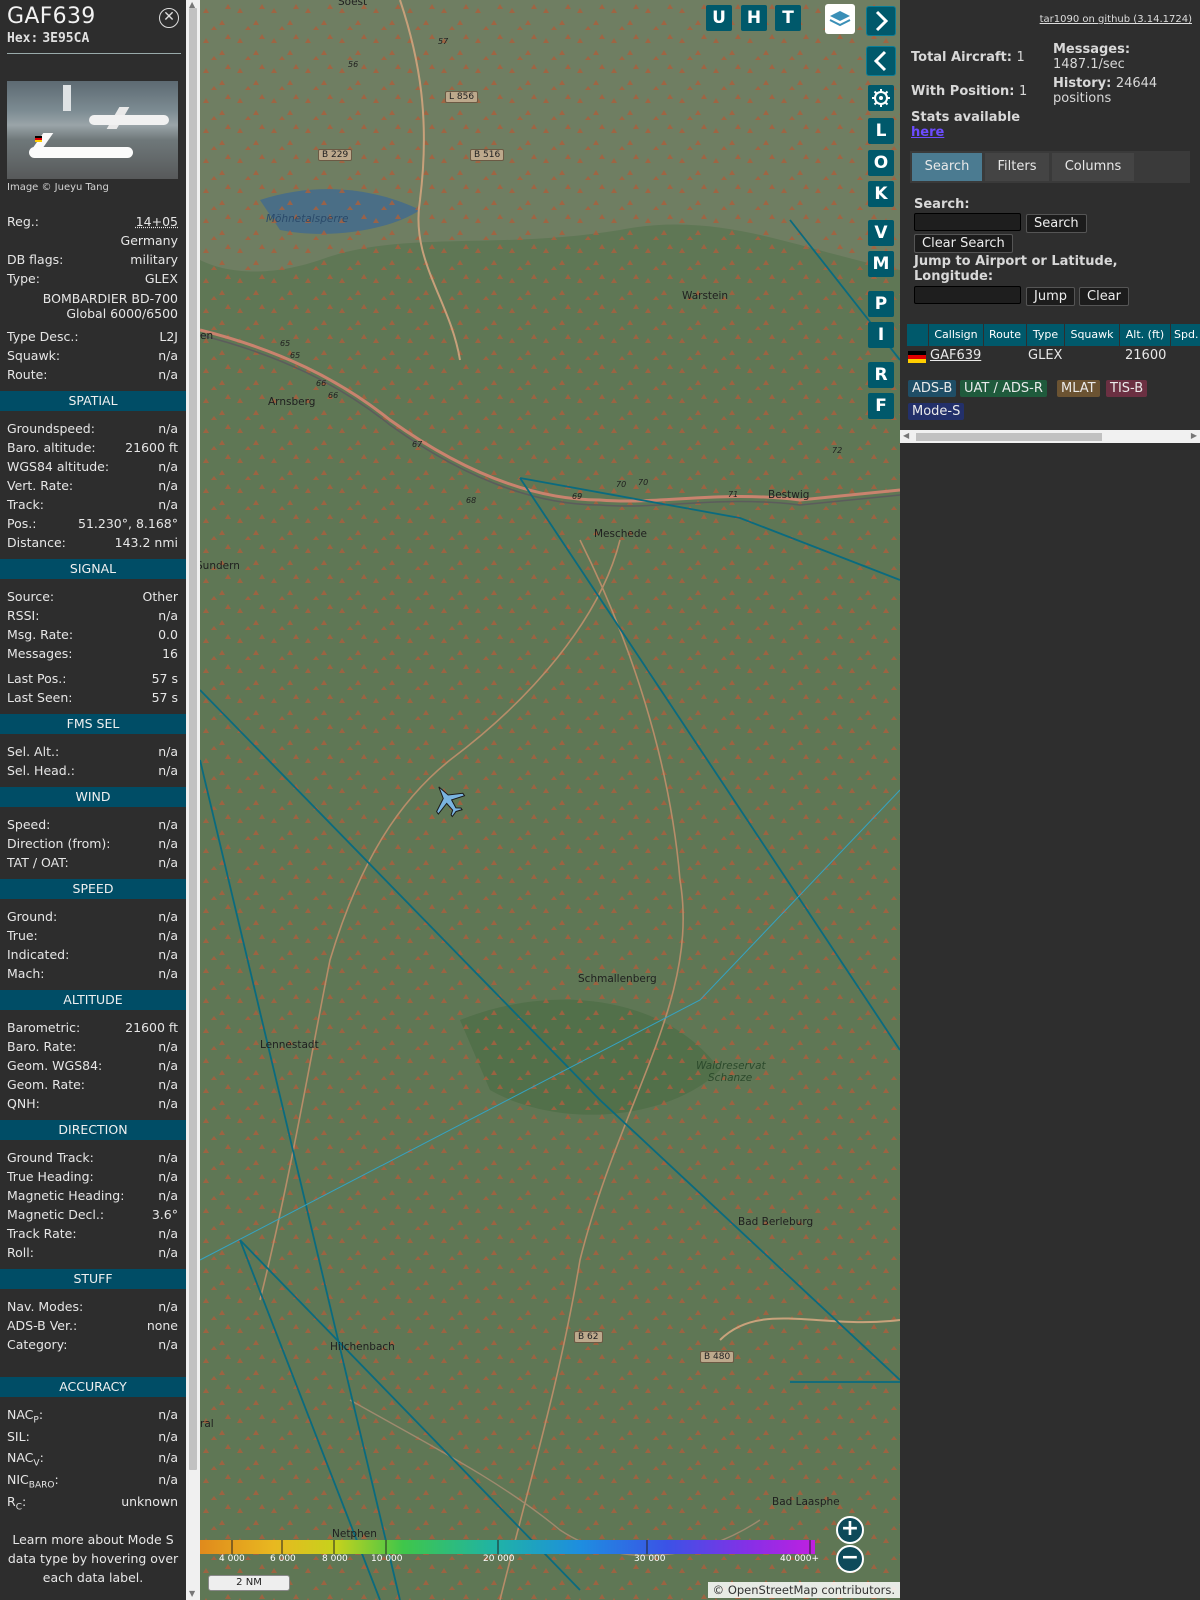  Describe the element at coordinates (881, 194) in the screenshot. I see `toggle-k-button: K` at that location.